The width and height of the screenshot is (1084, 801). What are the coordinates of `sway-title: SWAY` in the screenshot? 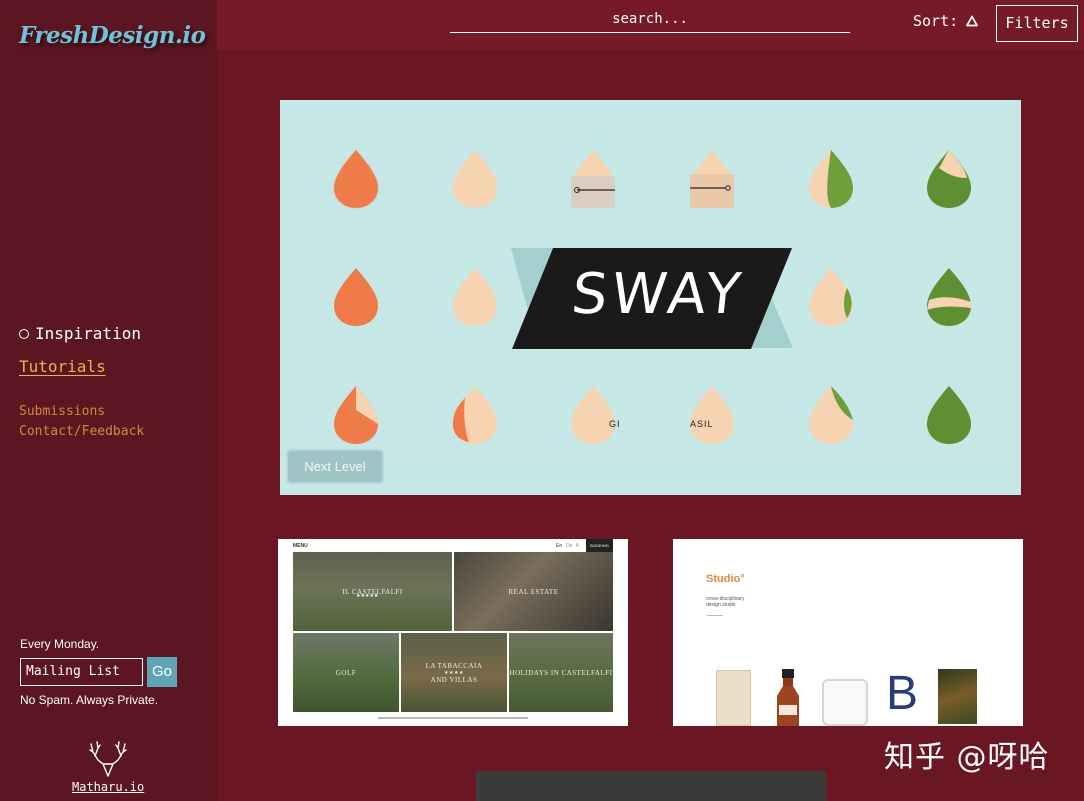 It's located at (658, 294).